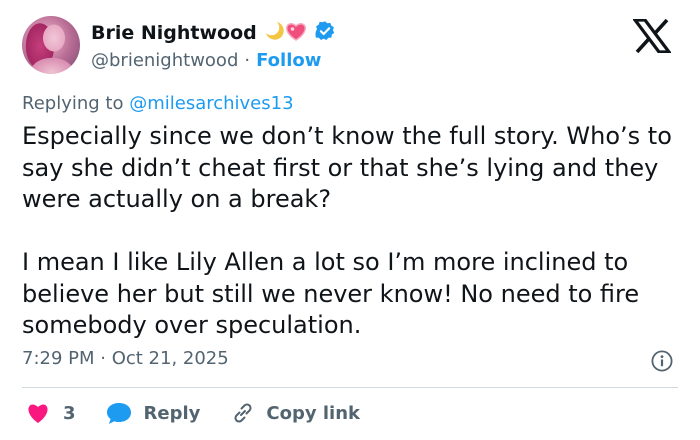  What do you see at coordinates (211, 103) in the screenshot?
I see `reply-mention-link: @milesarchives13` at bounding box center [211, 103].